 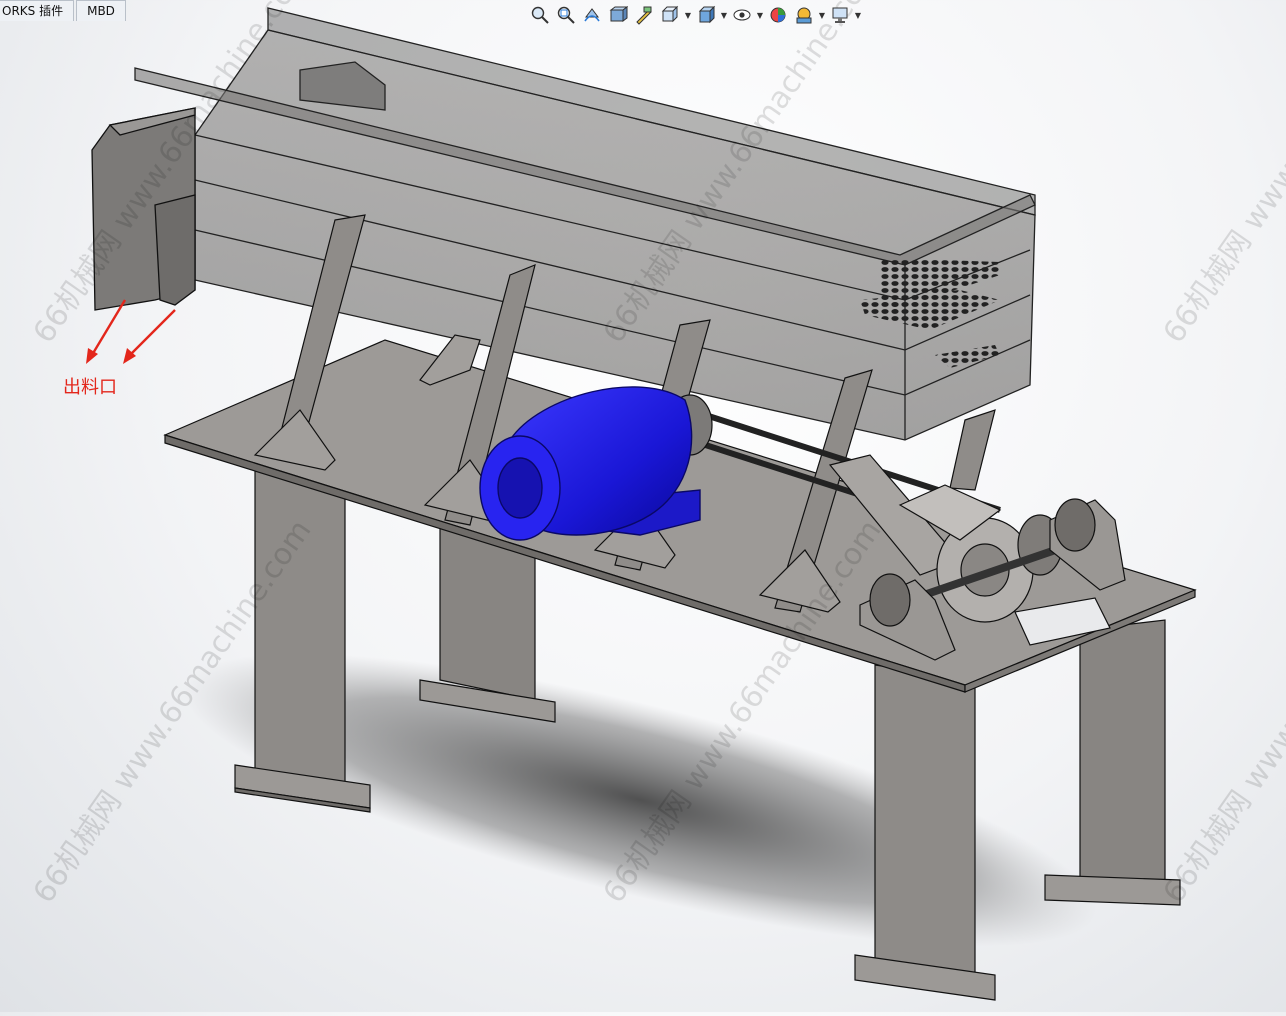 I want to click on heads-up-view-toolbar: ▼ ▼ ▼ ▼ ▼, so click(x=695, y=15).